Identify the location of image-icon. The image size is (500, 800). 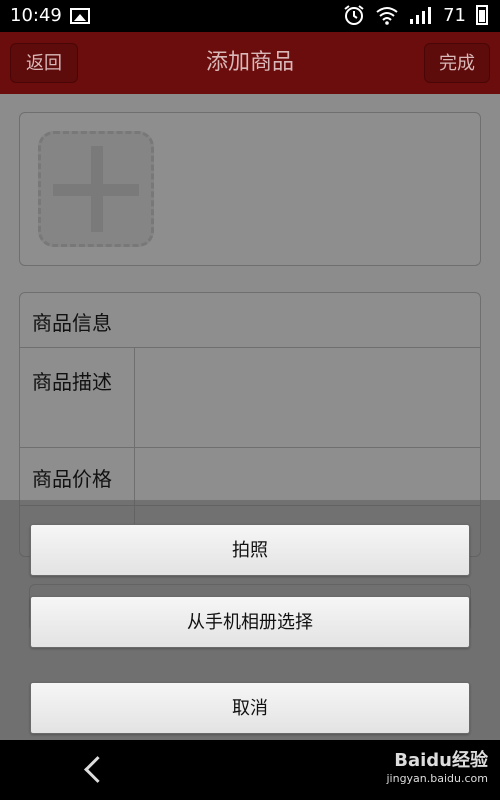
(80, 16).